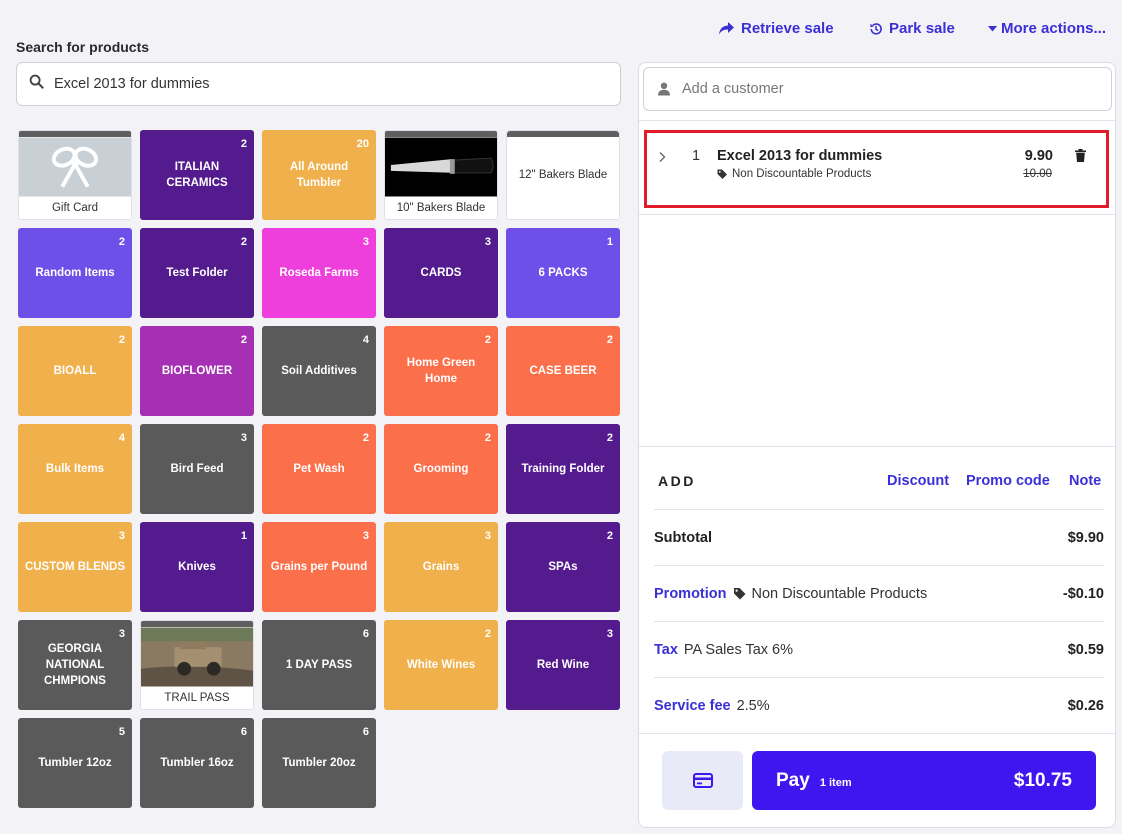 This screenshot has height=834, width=1122. What do you see at coordinates (881, 483) in the screenshot?
I see `add-row: ADD Discount Promo code Note` at bounding box center [881, 483].